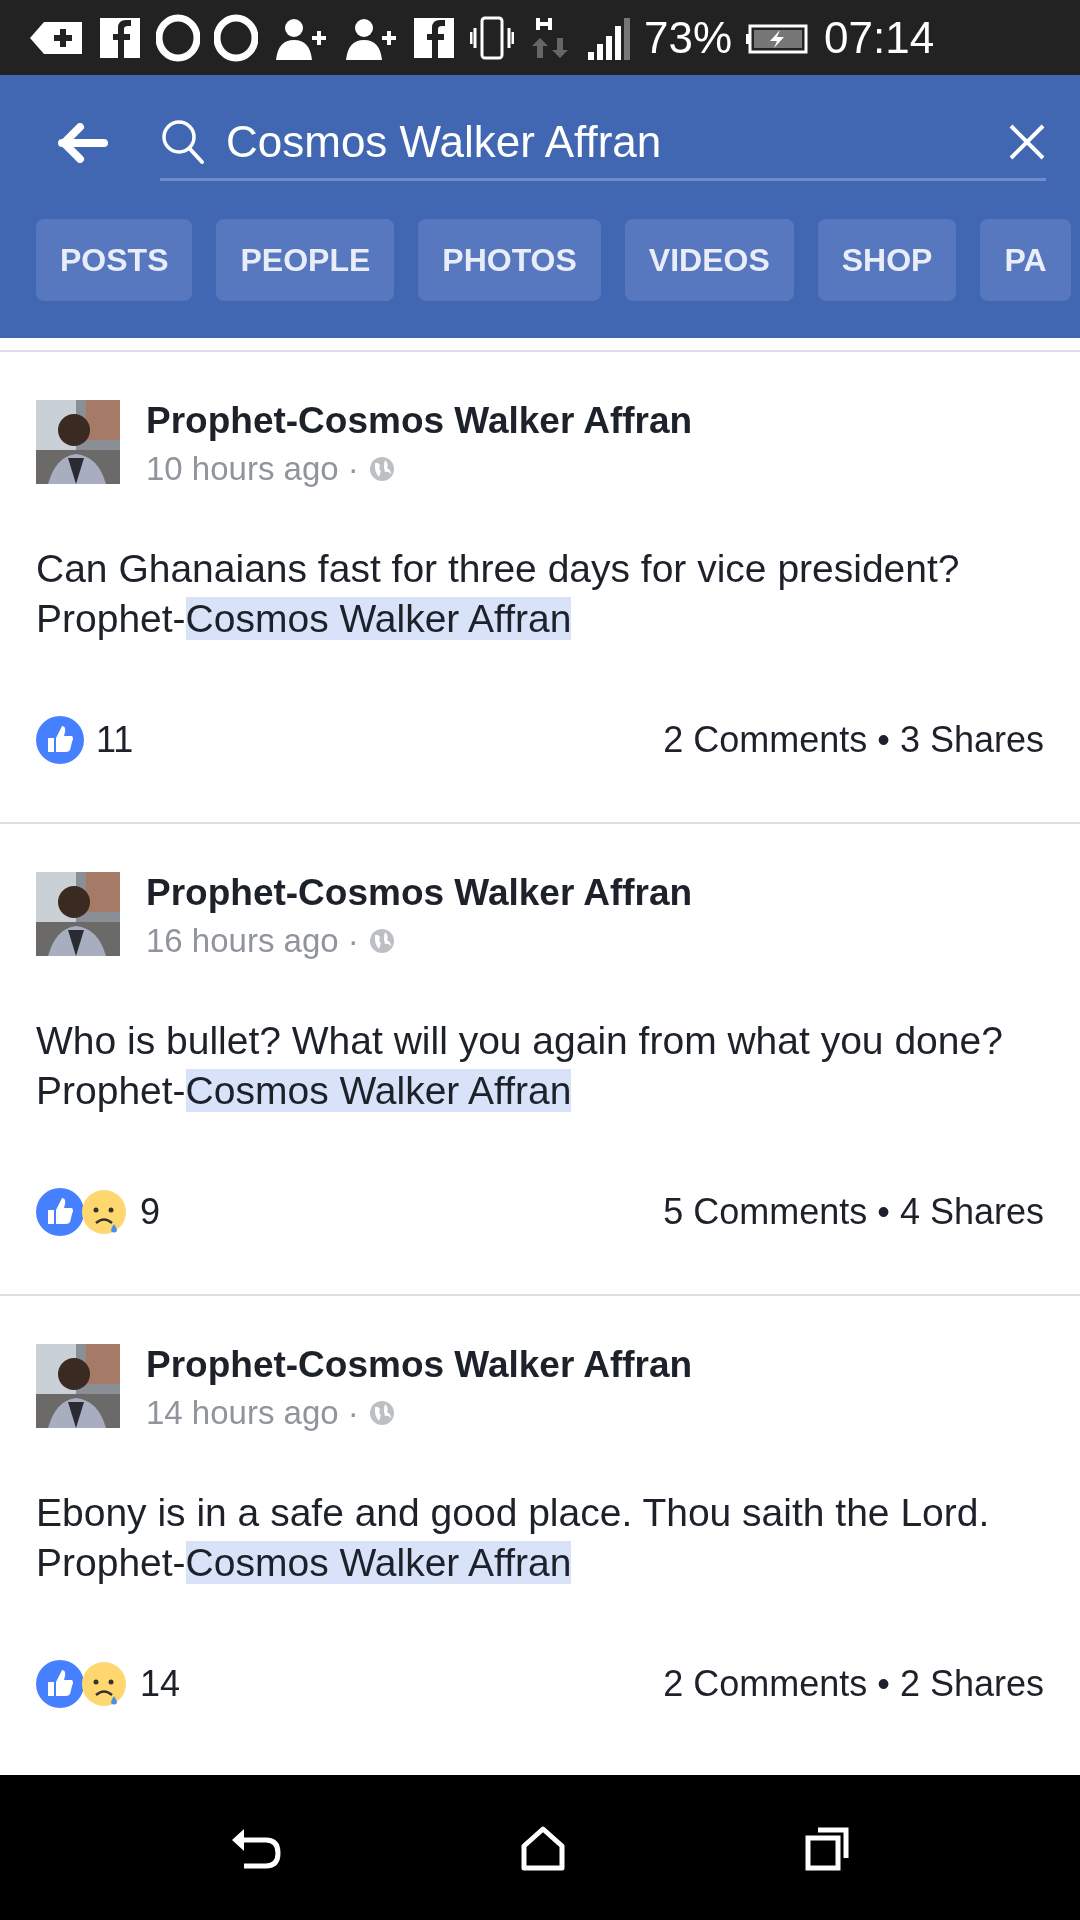 The height and width of the screenshot is (1920, 1080). I want to click on battery-percentage: 73%, so click(688, 37).